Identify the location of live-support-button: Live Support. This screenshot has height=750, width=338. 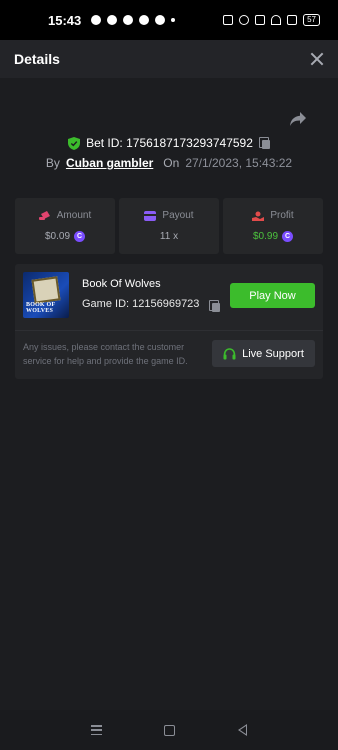
(263, 353).